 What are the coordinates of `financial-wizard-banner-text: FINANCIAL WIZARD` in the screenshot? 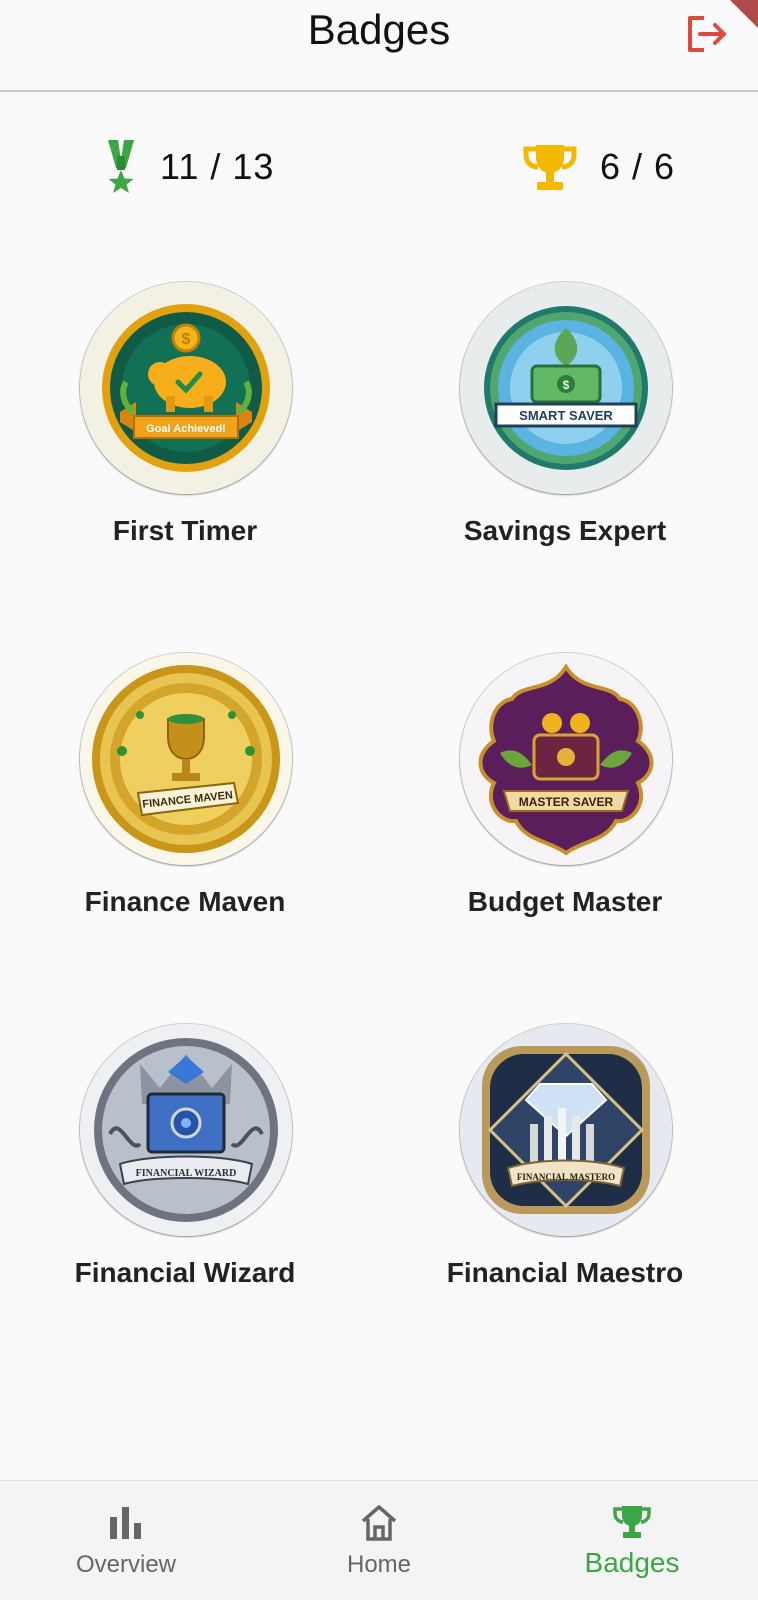 It's located at (186, 1173).